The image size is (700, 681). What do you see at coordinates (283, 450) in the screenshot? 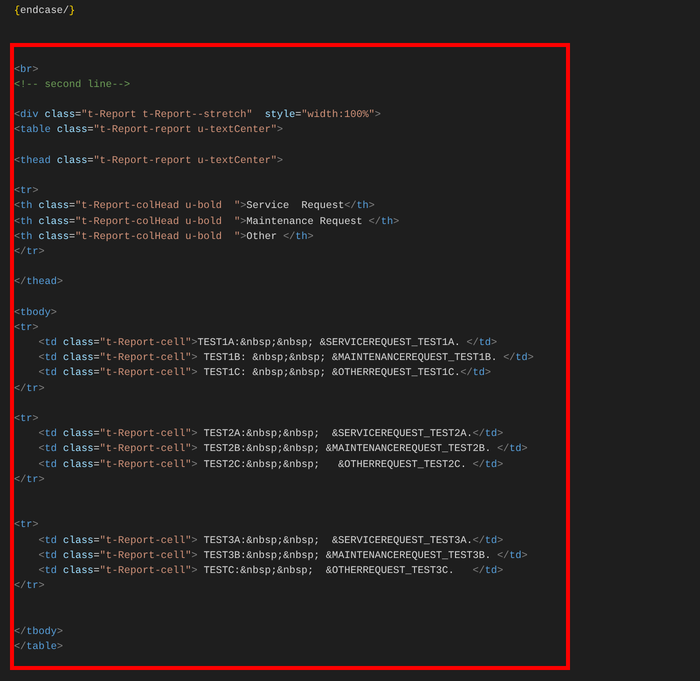
I see `code-line: <td class="t-Report-cell"> TEST2B:&nbsp;&nbsp; &MAINTENANCEREQUEST_TEST2B. </td>` at bounding box center [283, 450].